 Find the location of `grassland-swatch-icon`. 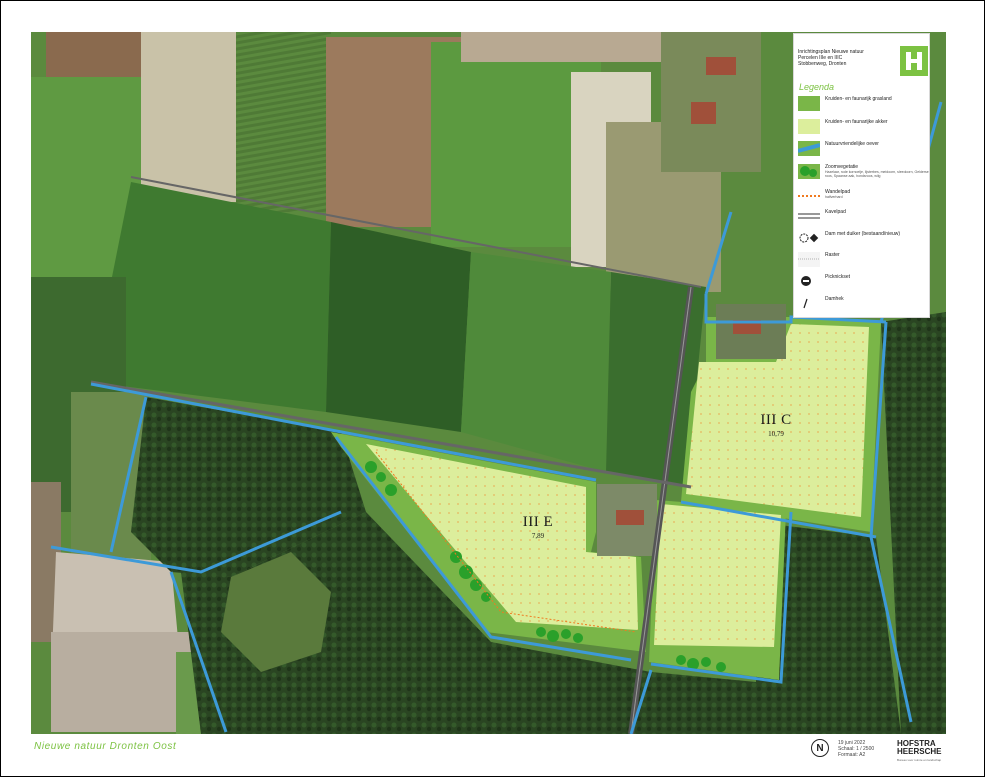

grassland-swatch-icon is located at coordinates (809, 103).